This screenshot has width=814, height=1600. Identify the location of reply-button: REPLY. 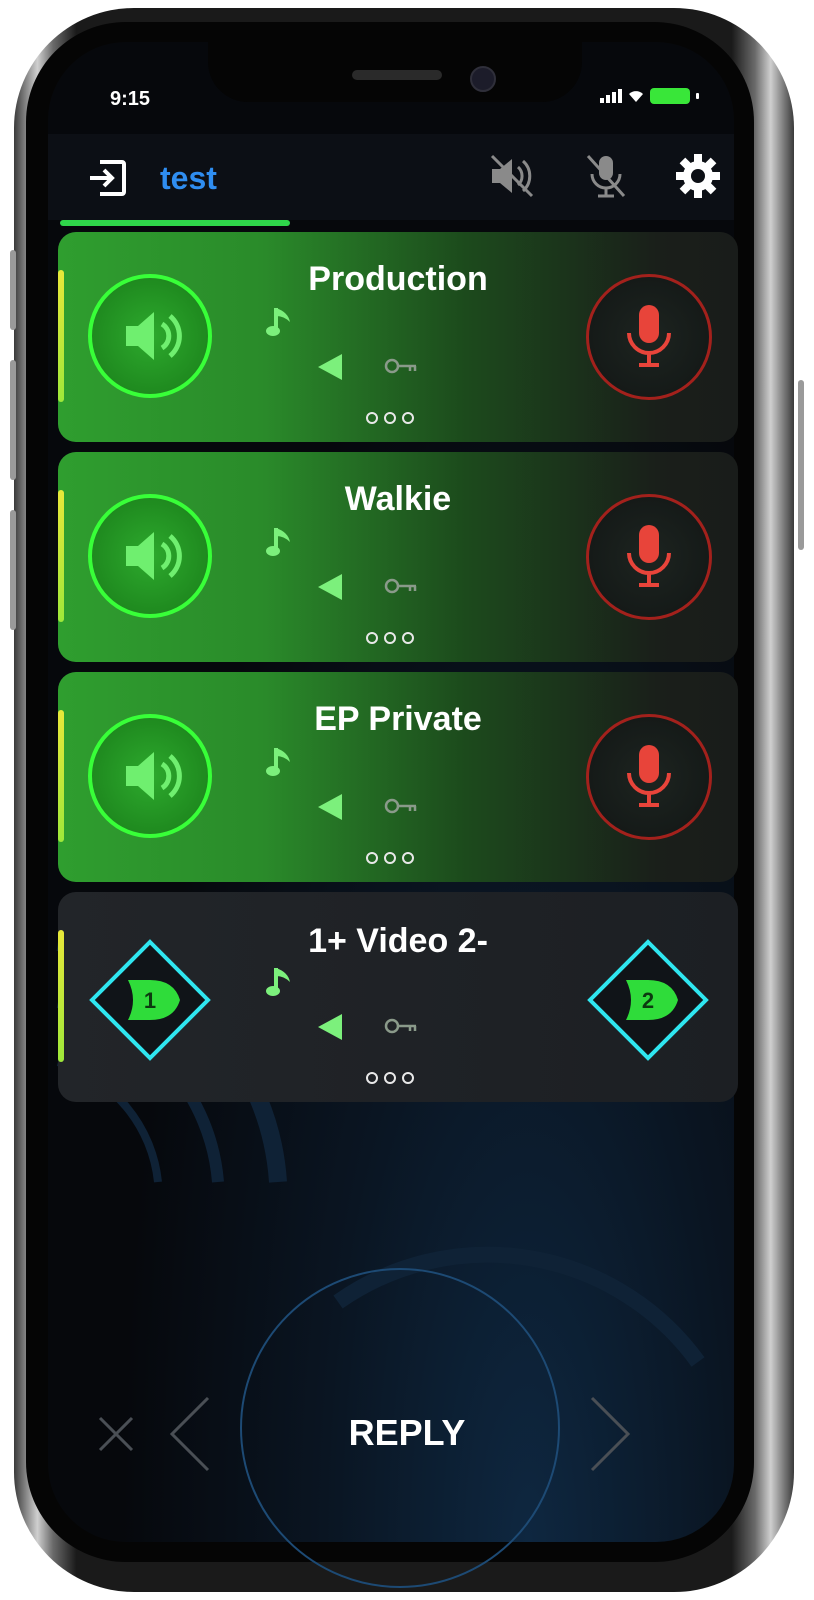
(407, 1433).